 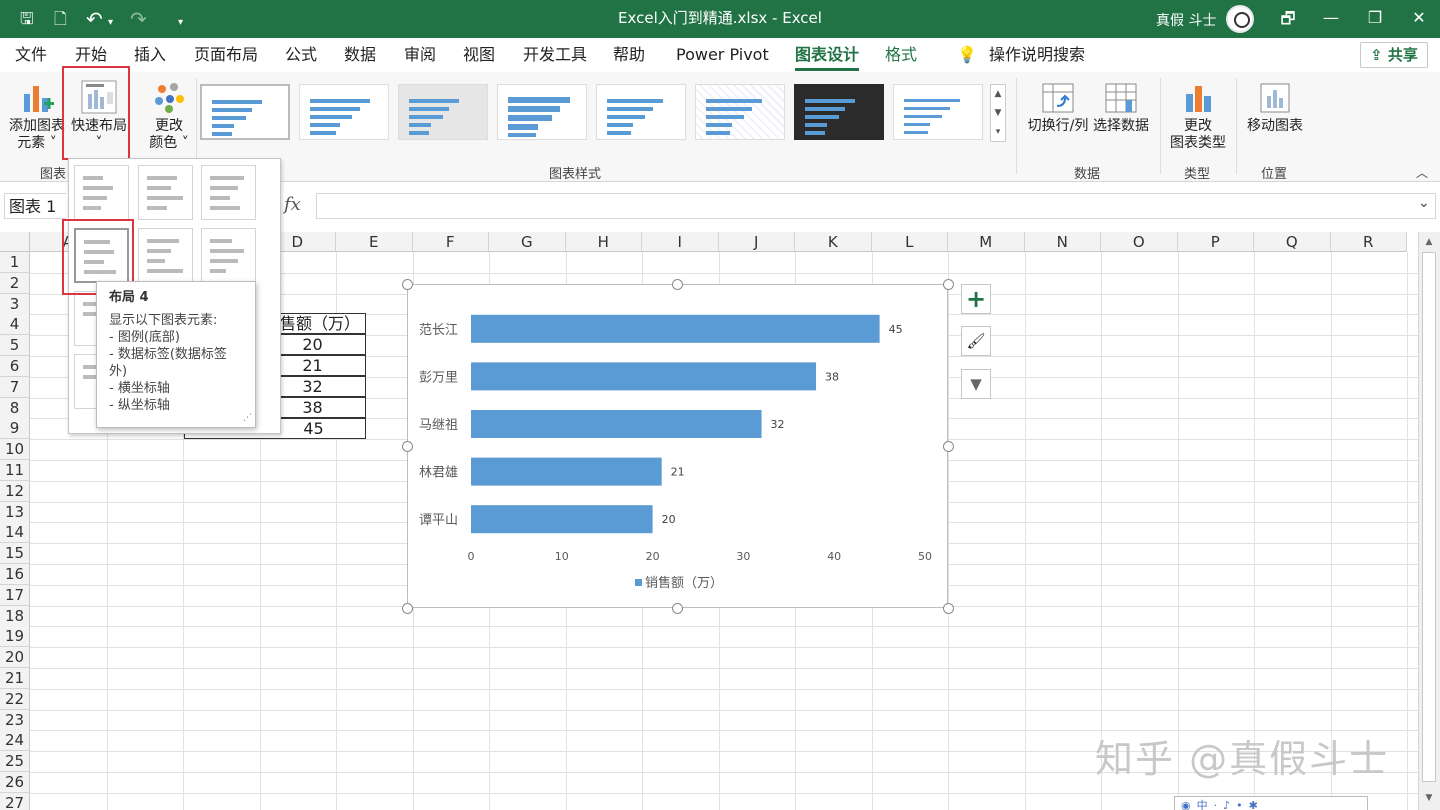 I want to click on column-header-i: I, so click(x=680, y=242).